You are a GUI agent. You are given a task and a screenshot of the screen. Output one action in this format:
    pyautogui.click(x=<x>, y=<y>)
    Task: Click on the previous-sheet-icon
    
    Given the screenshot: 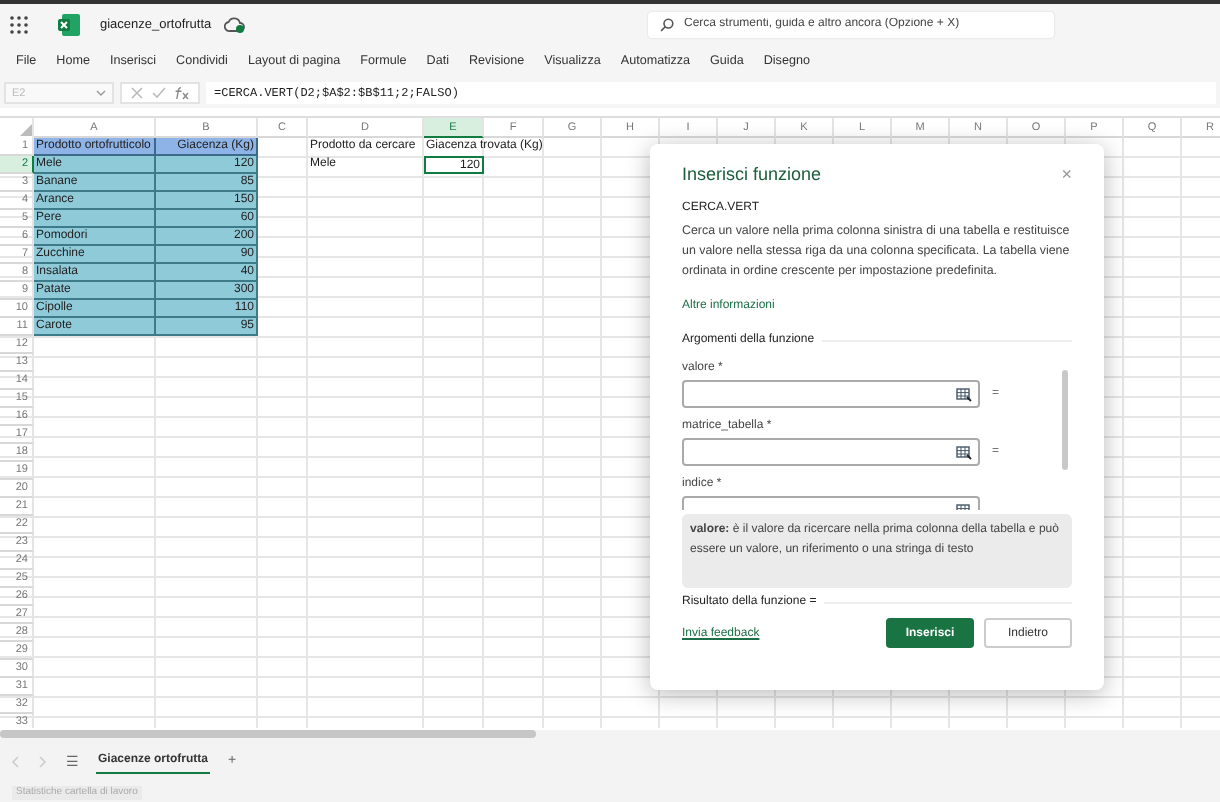 What is the action you would take?
    pyautogui.click(x=15, y=761)
    